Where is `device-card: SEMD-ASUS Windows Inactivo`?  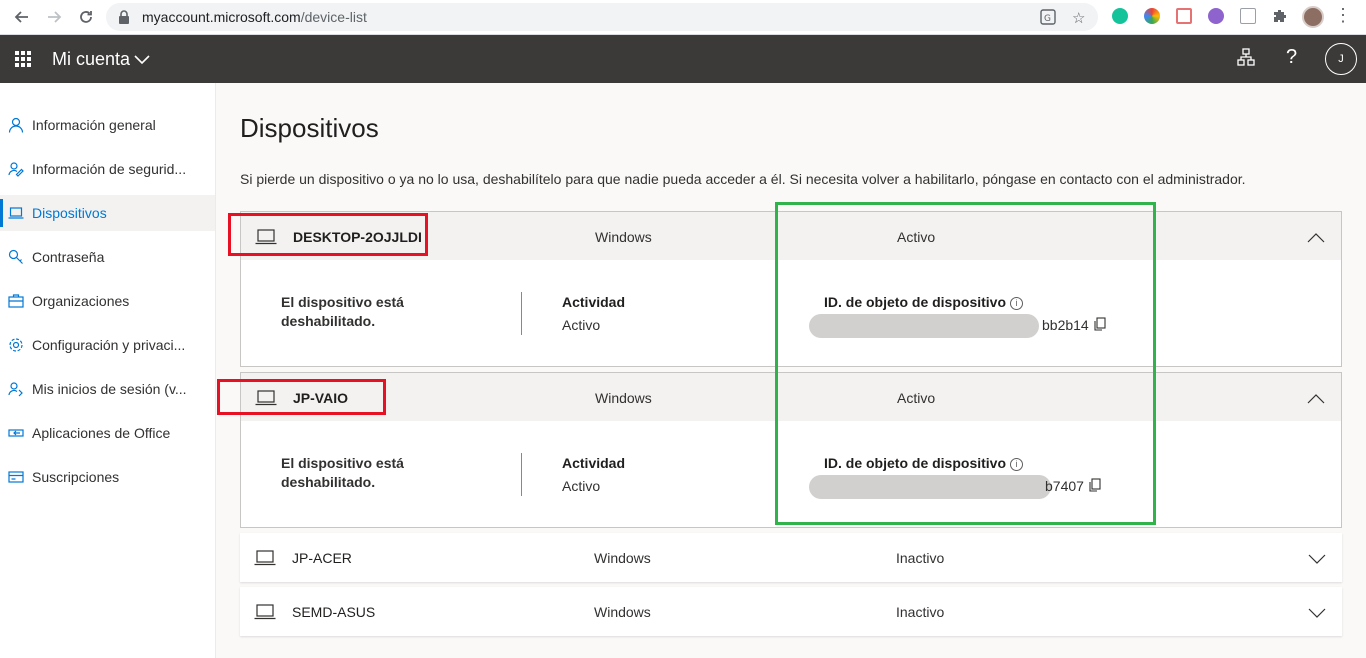 device-card: SEMD-ASUS Windows Inactivo is located at coordinates (791, 611).